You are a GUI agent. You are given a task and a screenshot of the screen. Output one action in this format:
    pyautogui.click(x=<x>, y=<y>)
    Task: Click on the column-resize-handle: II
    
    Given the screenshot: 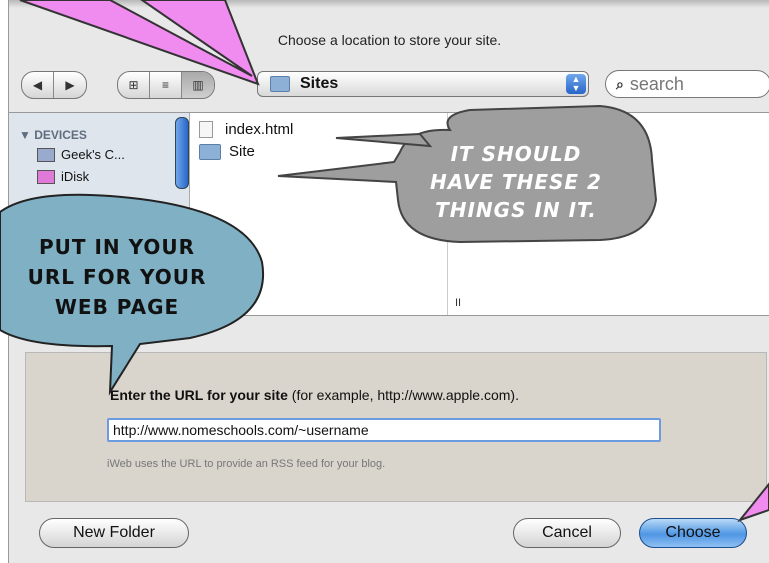 What is the action you would take?
    pyautogui.click(x=458, y=303)
    